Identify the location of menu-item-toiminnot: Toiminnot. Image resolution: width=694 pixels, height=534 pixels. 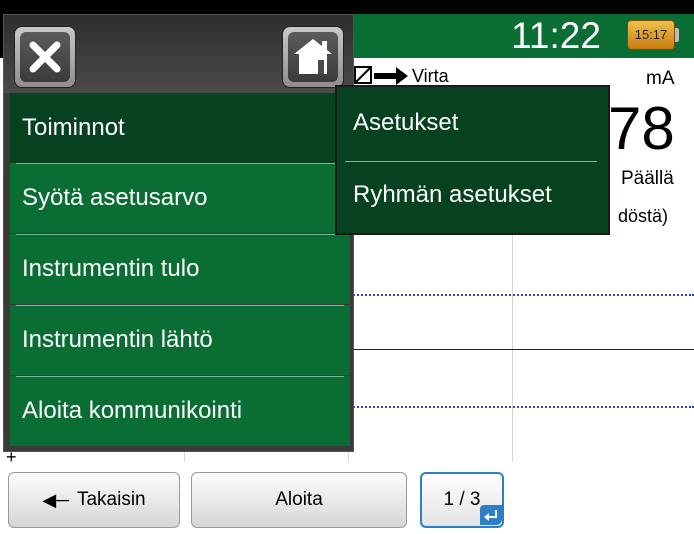
(180, 128).